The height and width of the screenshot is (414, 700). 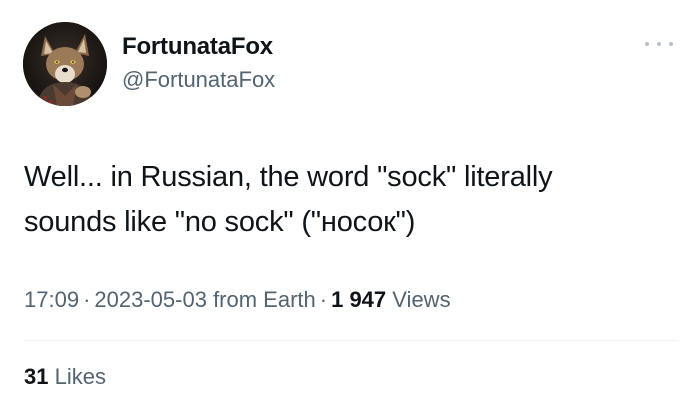 I want to click on views-count: 1 947, so click(x=358, y=299).